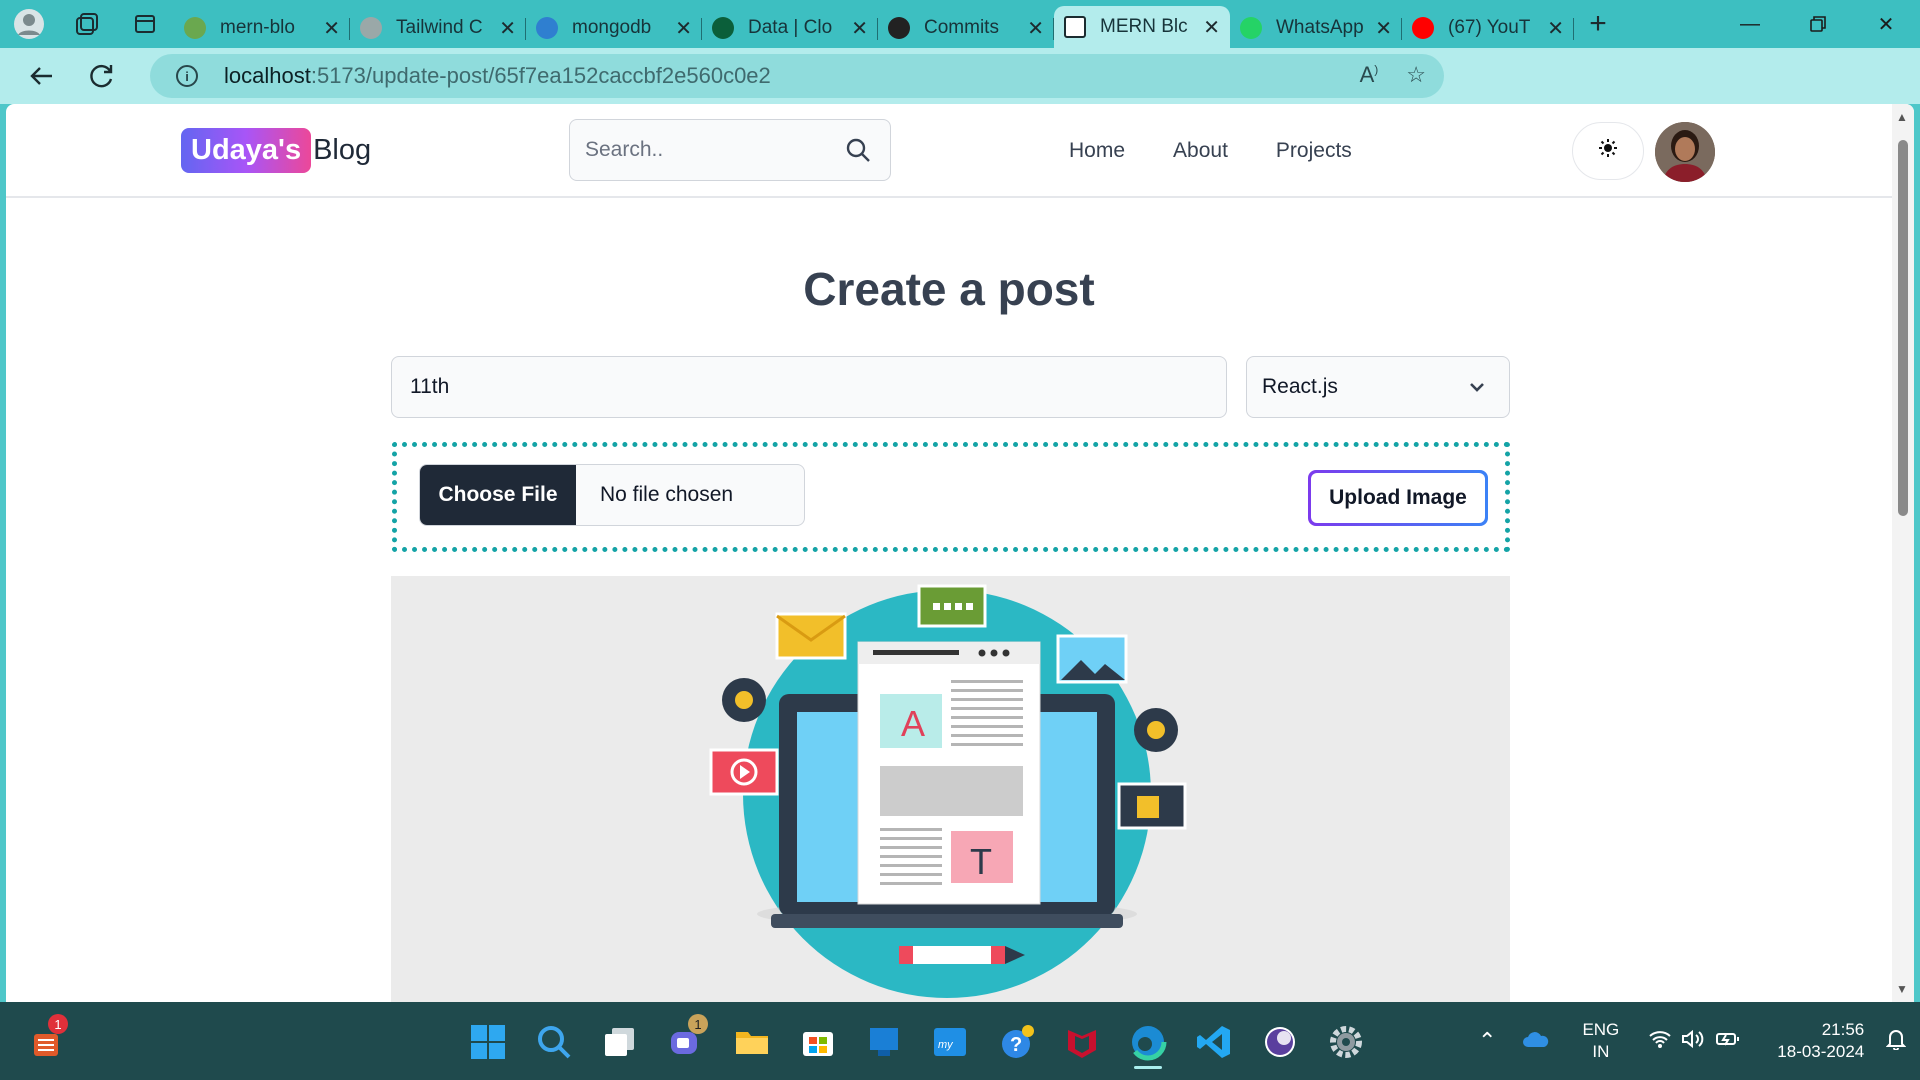 This screenshot has height=1080, width=1920. I want to click on page-title: Create a post, so click(949, 289).